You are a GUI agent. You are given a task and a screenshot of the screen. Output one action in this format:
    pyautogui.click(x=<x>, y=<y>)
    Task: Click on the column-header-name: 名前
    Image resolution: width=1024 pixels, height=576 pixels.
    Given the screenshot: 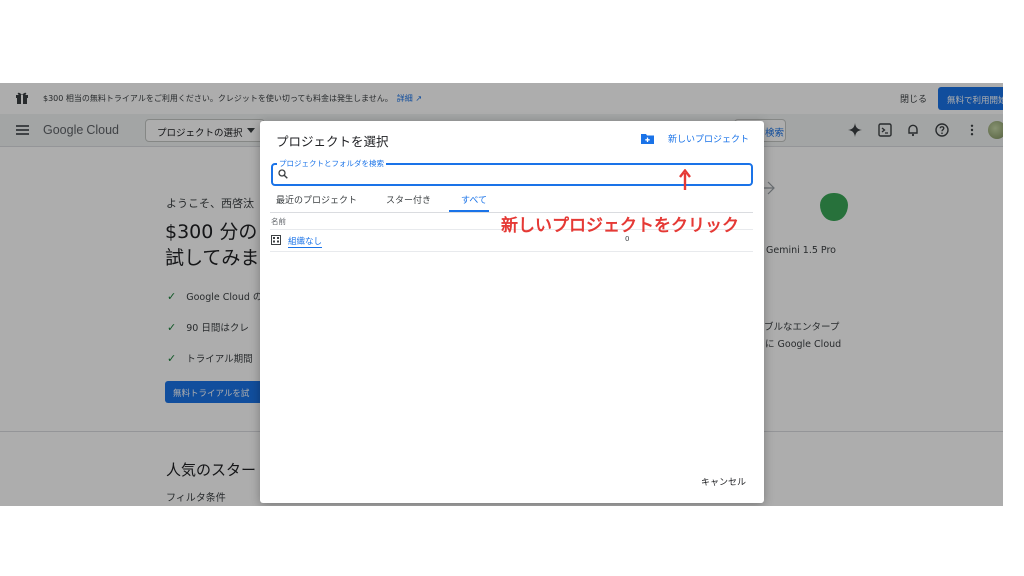 What is the action you would take?
    pyautogui.click(x=278, y=221)
    